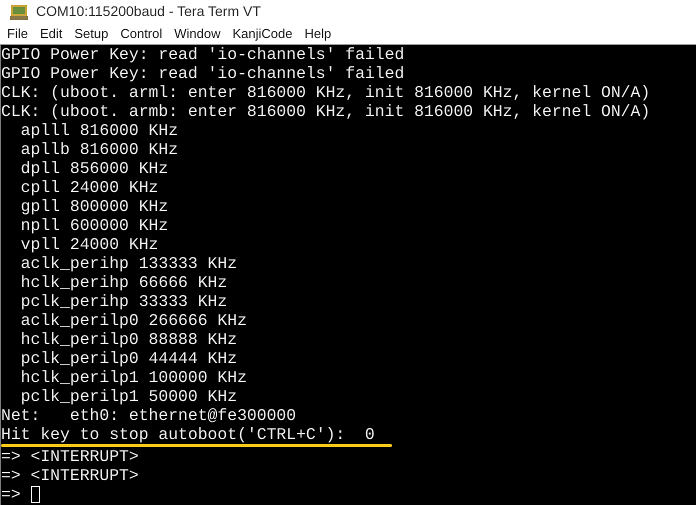 This screenshot has width=696, height=505. What do you see at coordinates (325, 111) in the screenshot?
I see `terminal-line: CLK: (uboot. armb: enter 816000 KHz, init 816000 KHz, kernel ON/A)` at bounding box center [325, 111].